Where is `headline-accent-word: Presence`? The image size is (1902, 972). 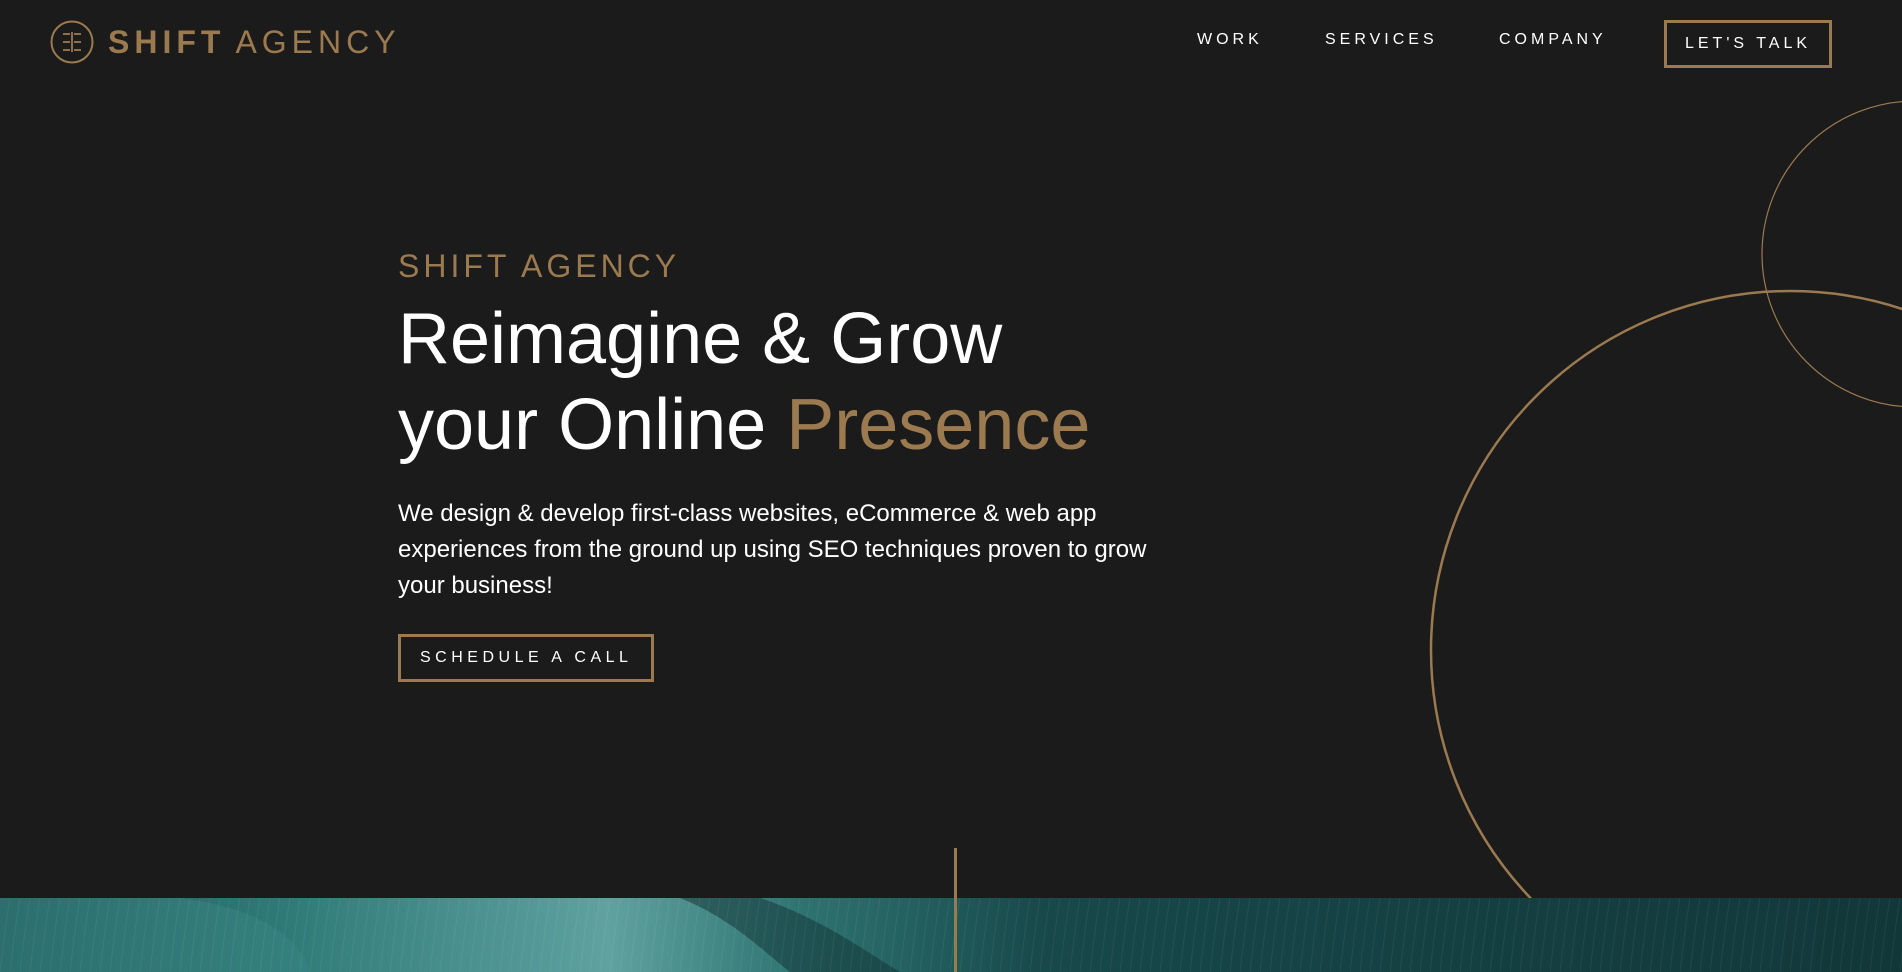
headline-accent-word: Presence is located at coordinates (938, 425).